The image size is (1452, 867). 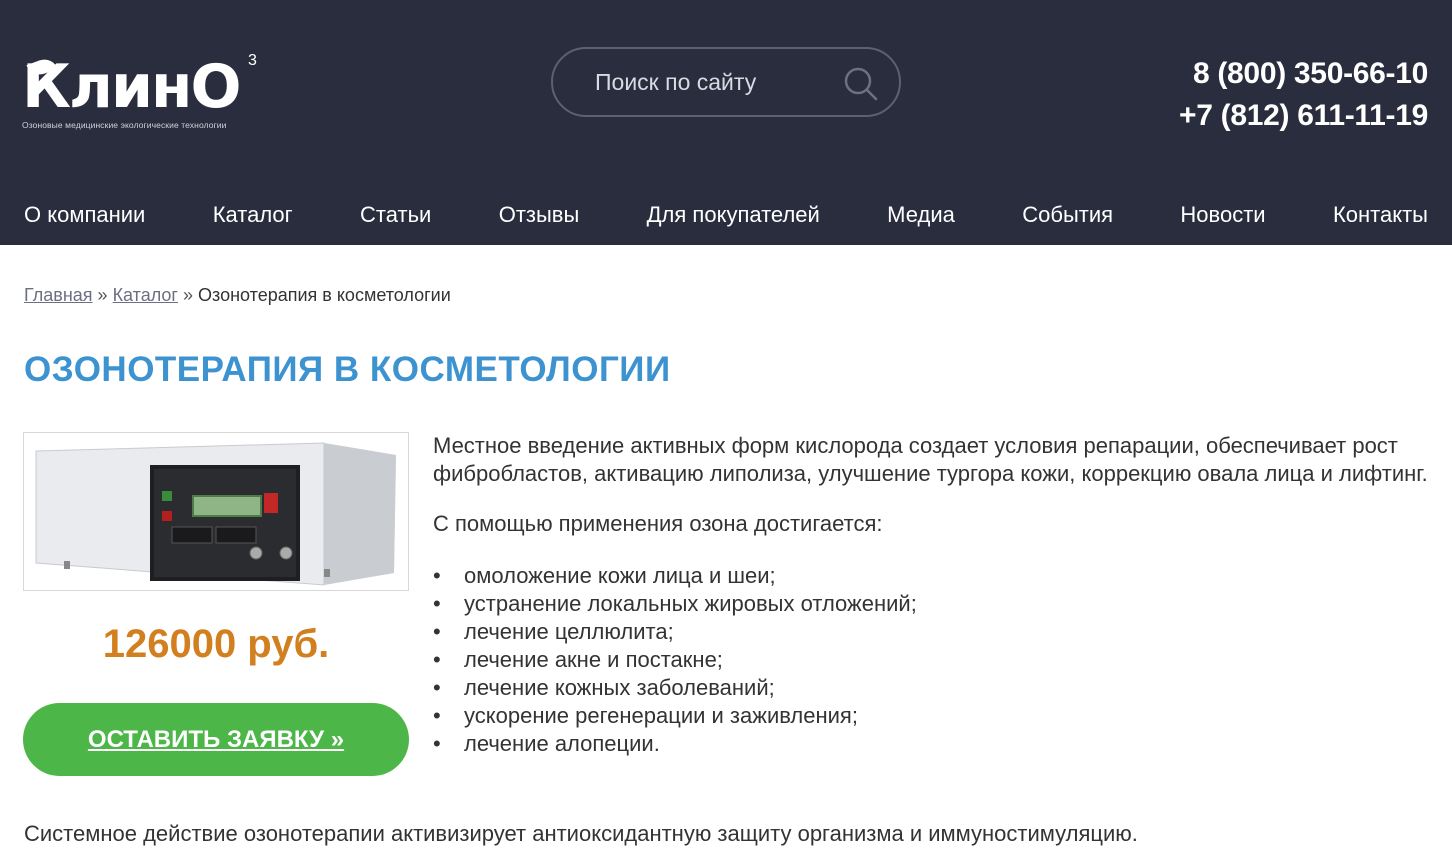 I want to click on order-button: ОСТАВИТЬ ЗАЯВКУ », so click(x=216, y=739).